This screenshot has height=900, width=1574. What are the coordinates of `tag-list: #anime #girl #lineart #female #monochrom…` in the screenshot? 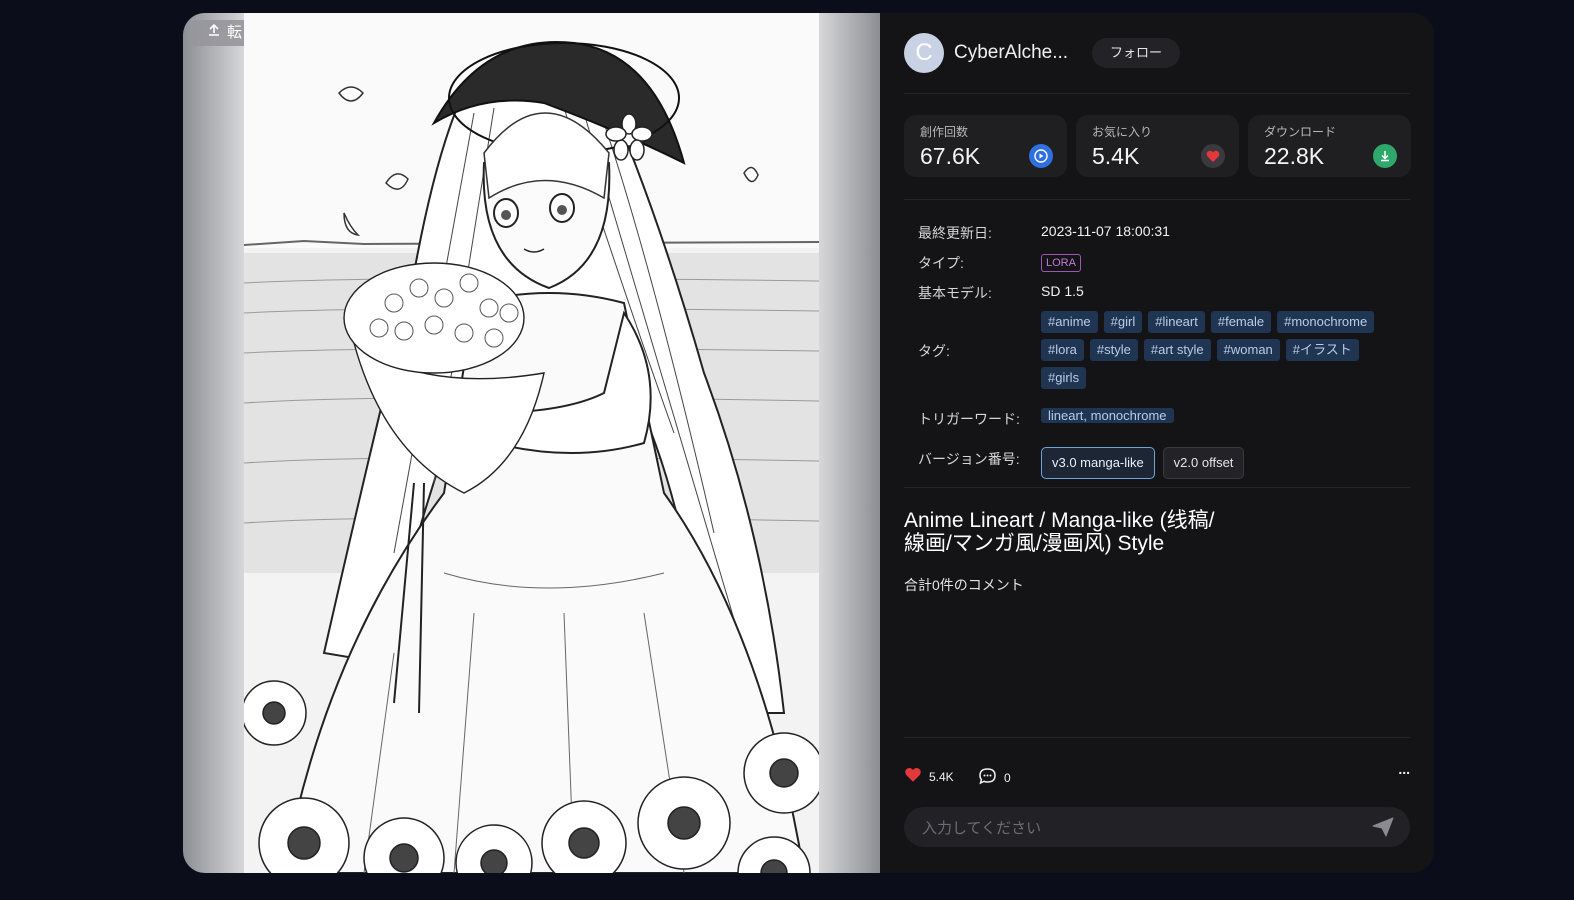 It's located at (1221, 350).